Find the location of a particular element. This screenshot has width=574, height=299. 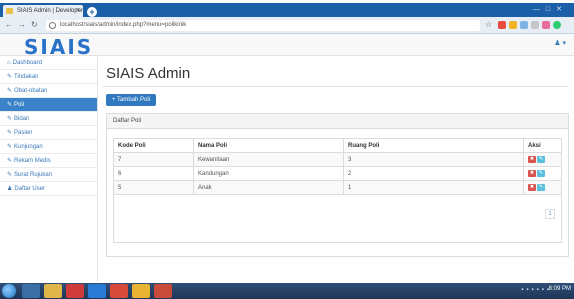

table-row: 6 Kandungan 2 ✖ ✎ is located at coordinates (337, 173).